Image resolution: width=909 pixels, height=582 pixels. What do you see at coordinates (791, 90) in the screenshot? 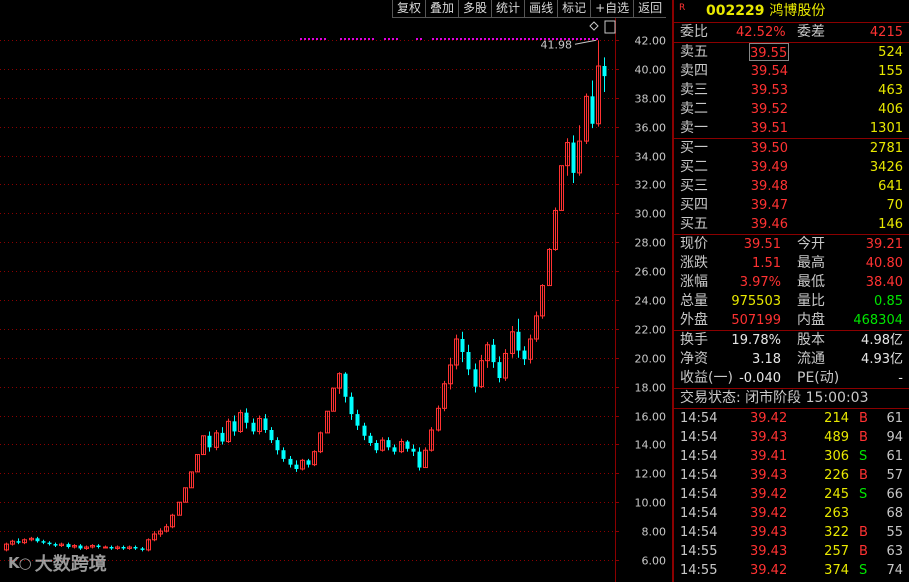
I see `asks-row: 卖三 39.53 463` at bounding box center [791, 90].